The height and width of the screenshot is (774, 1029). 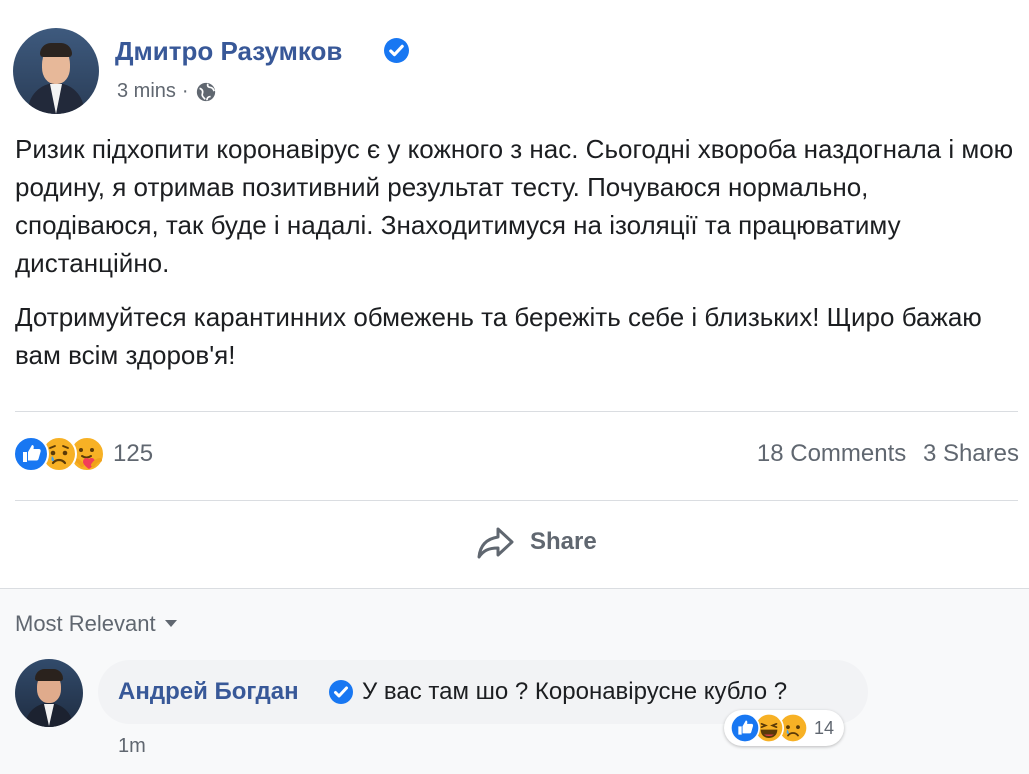 What do you see at coordinates (170, 623) in the screenshot?
I see `caret-down-icon` at bounding box center [170, 623].